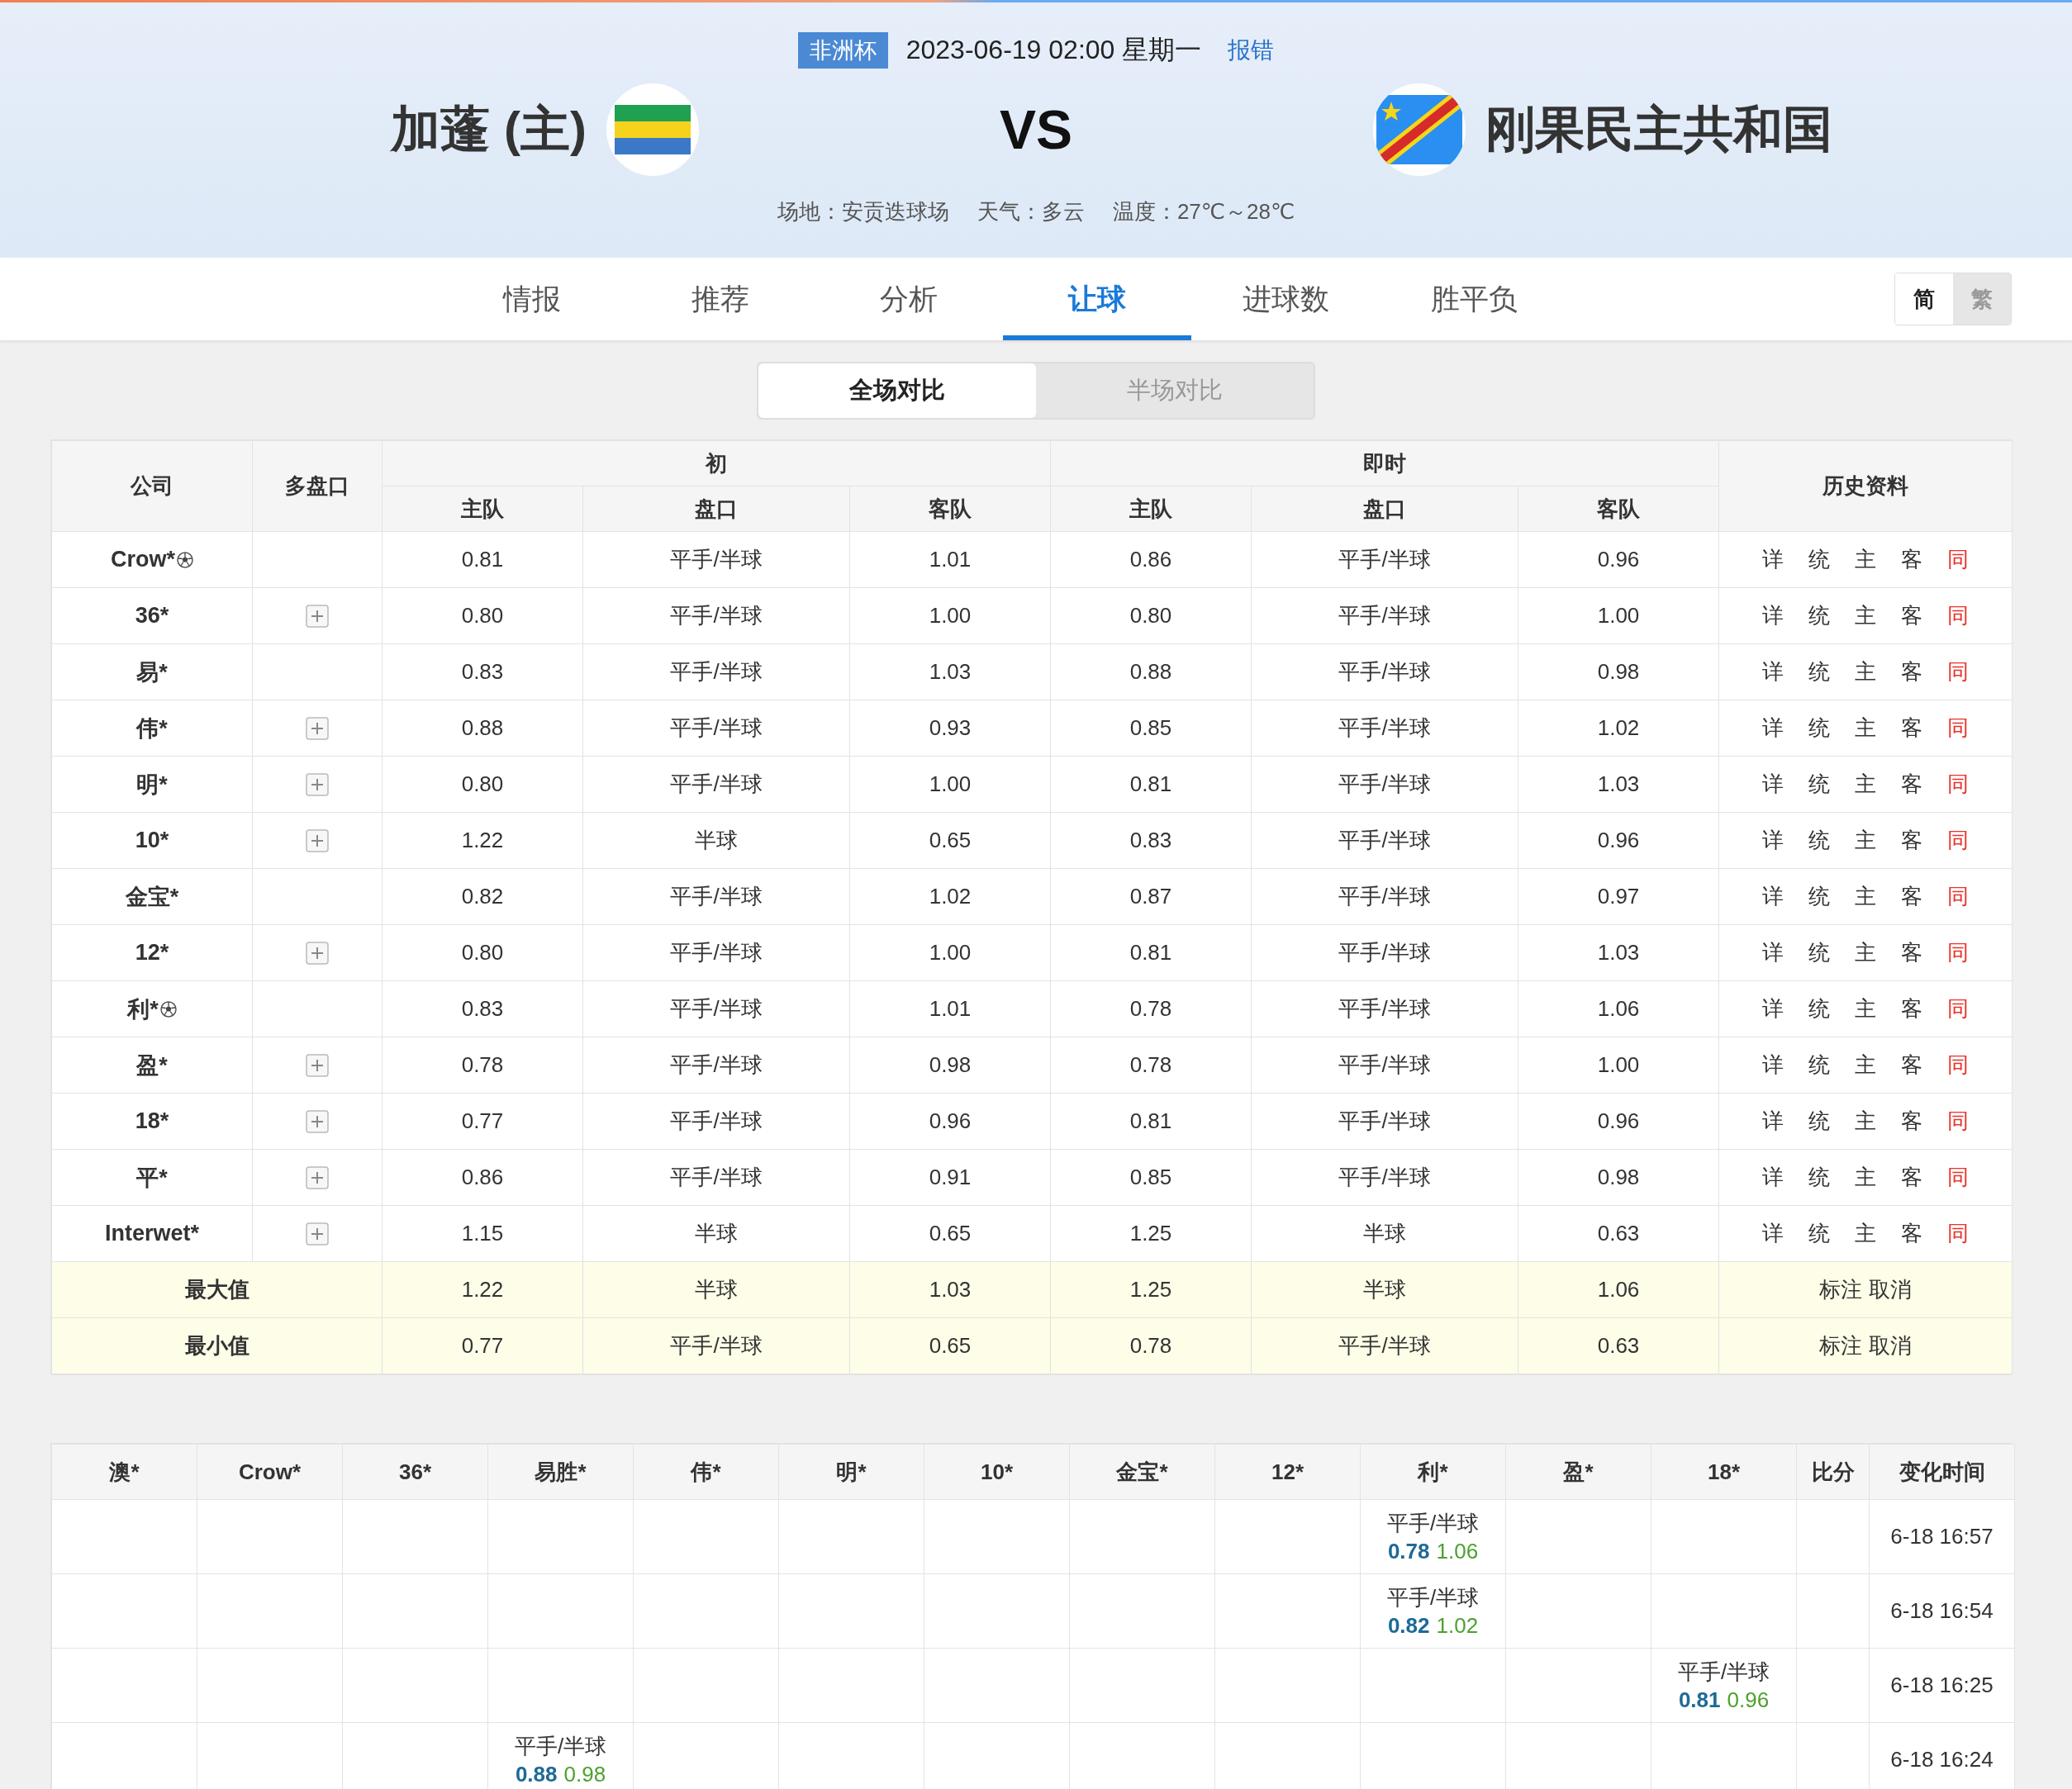 The image size is (2072, 1789). Describe the element at coordinates (1097, 299) in the screenshot. I see `nav-tab: 让球` at that location.